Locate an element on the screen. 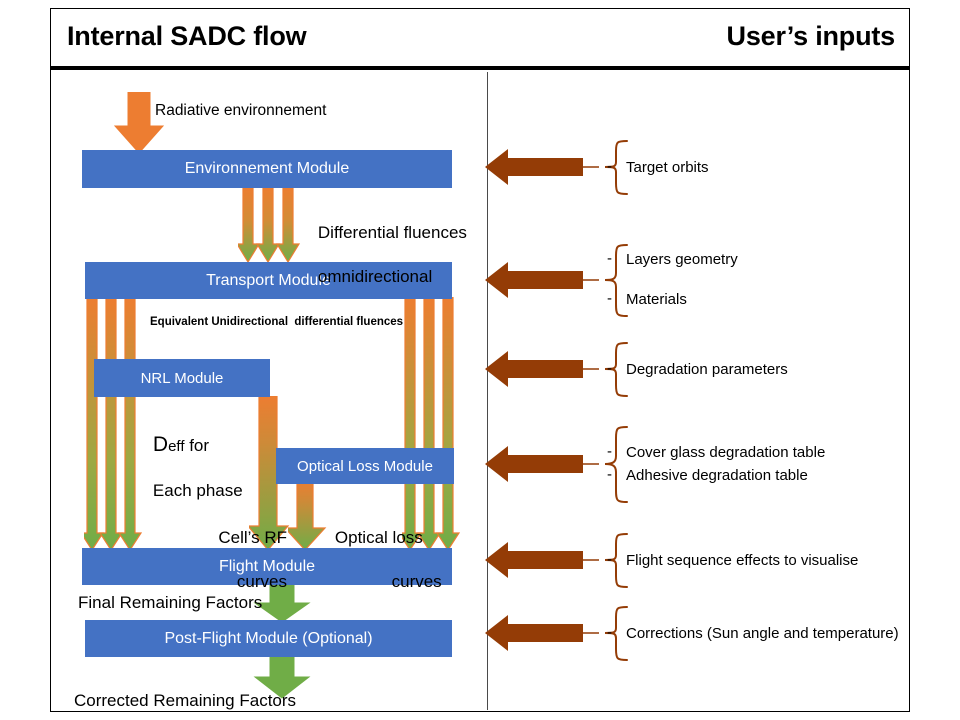  deff-sub: eff is located at coordinates (176, 446).